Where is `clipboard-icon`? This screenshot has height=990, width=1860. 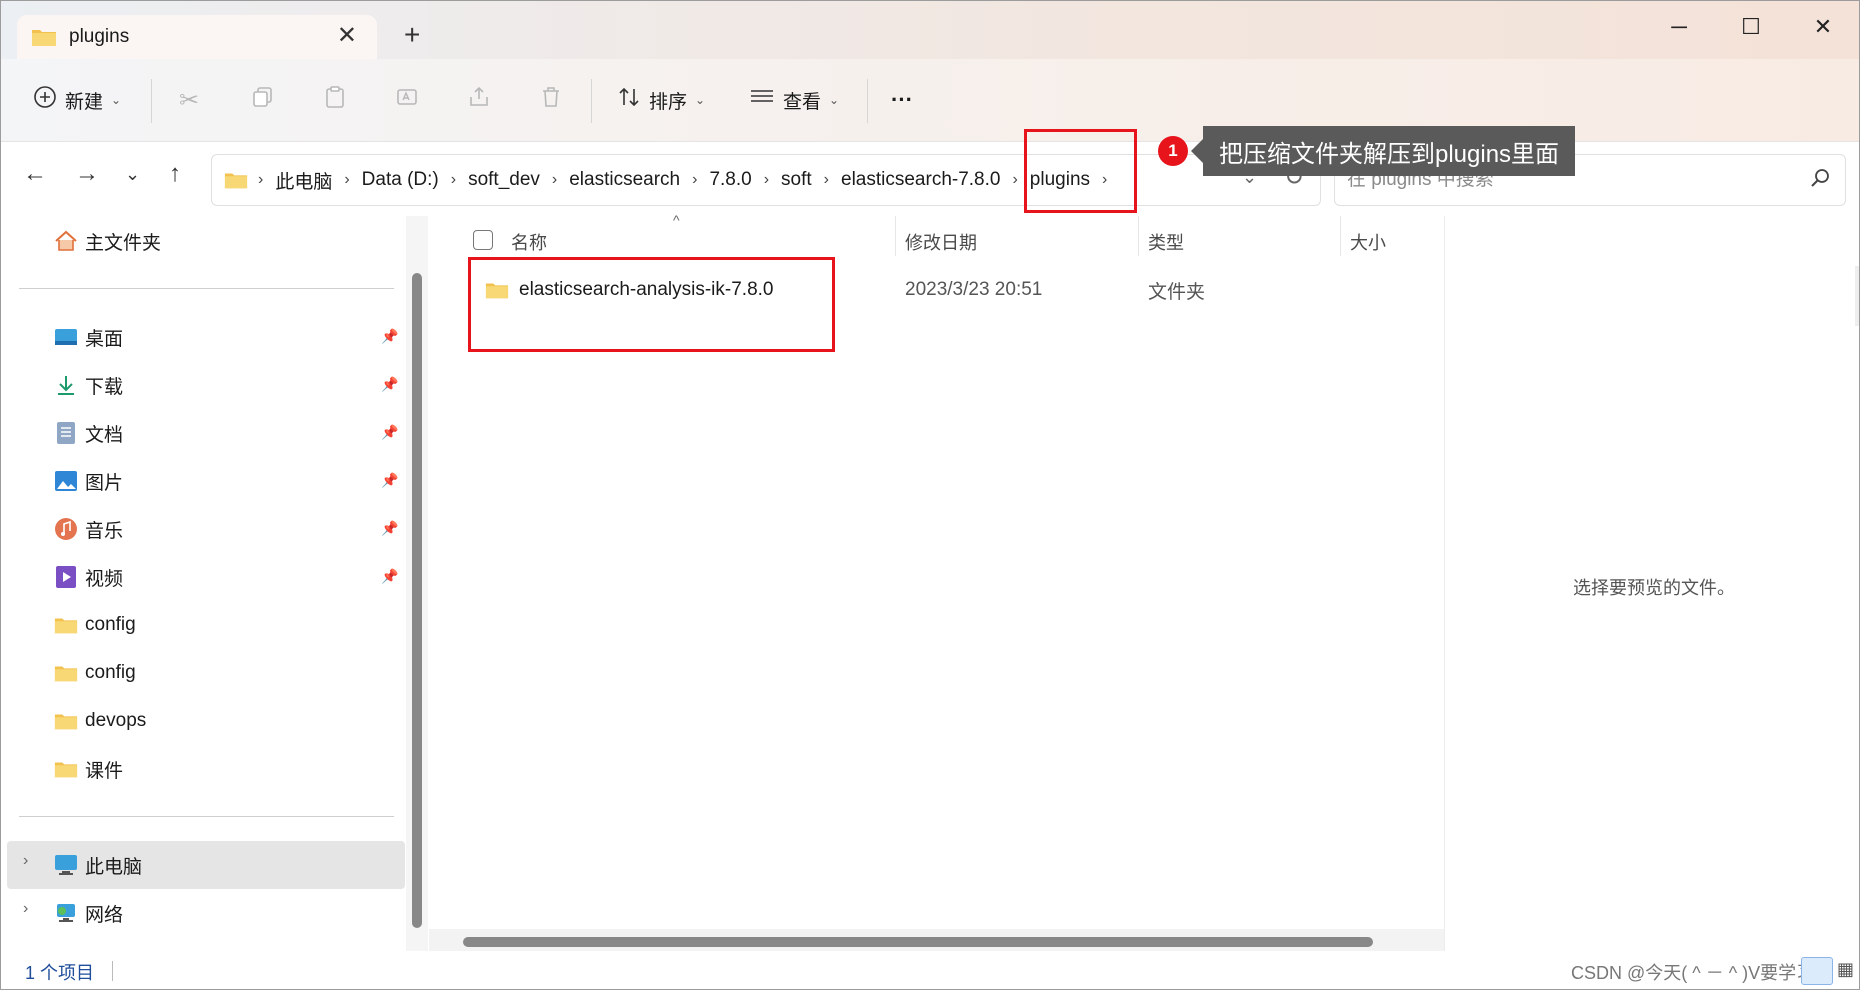 clipboard-icon is located at coordinates (335, 100).